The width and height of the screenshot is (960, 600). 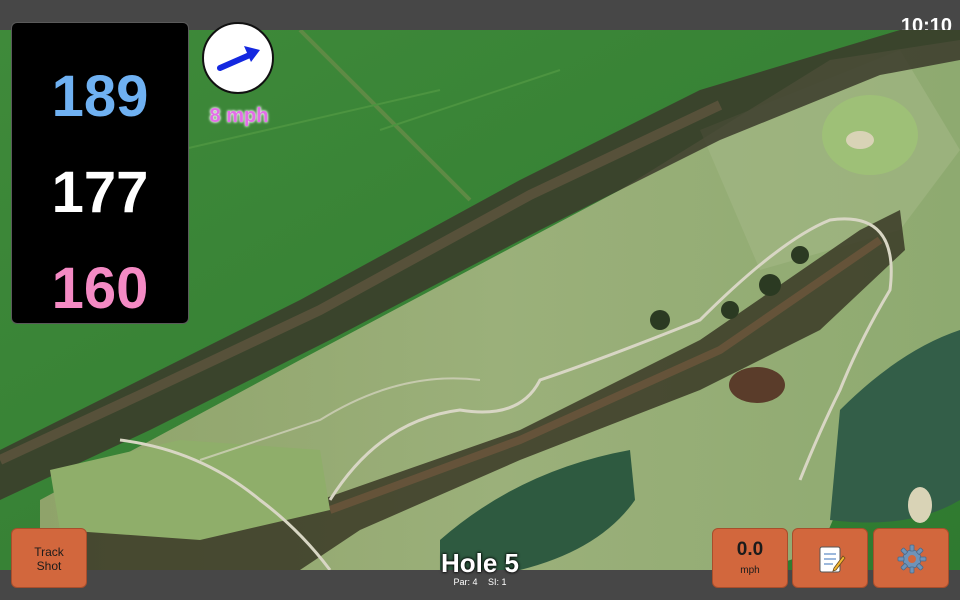 What do you see at coordinates (100, 96) in the screenshot?
I see `yardage-back: 189` at bounding box center [100, 96].